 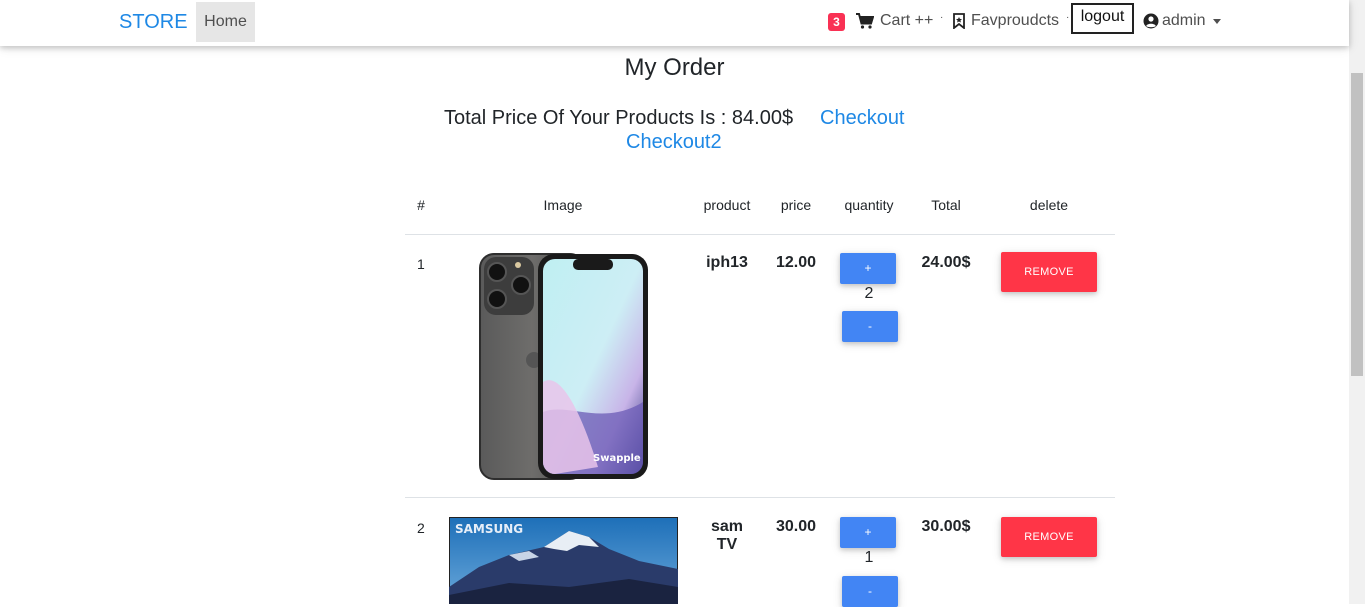 I want to click on row-quantity: 1, so click(x=869, y=557).